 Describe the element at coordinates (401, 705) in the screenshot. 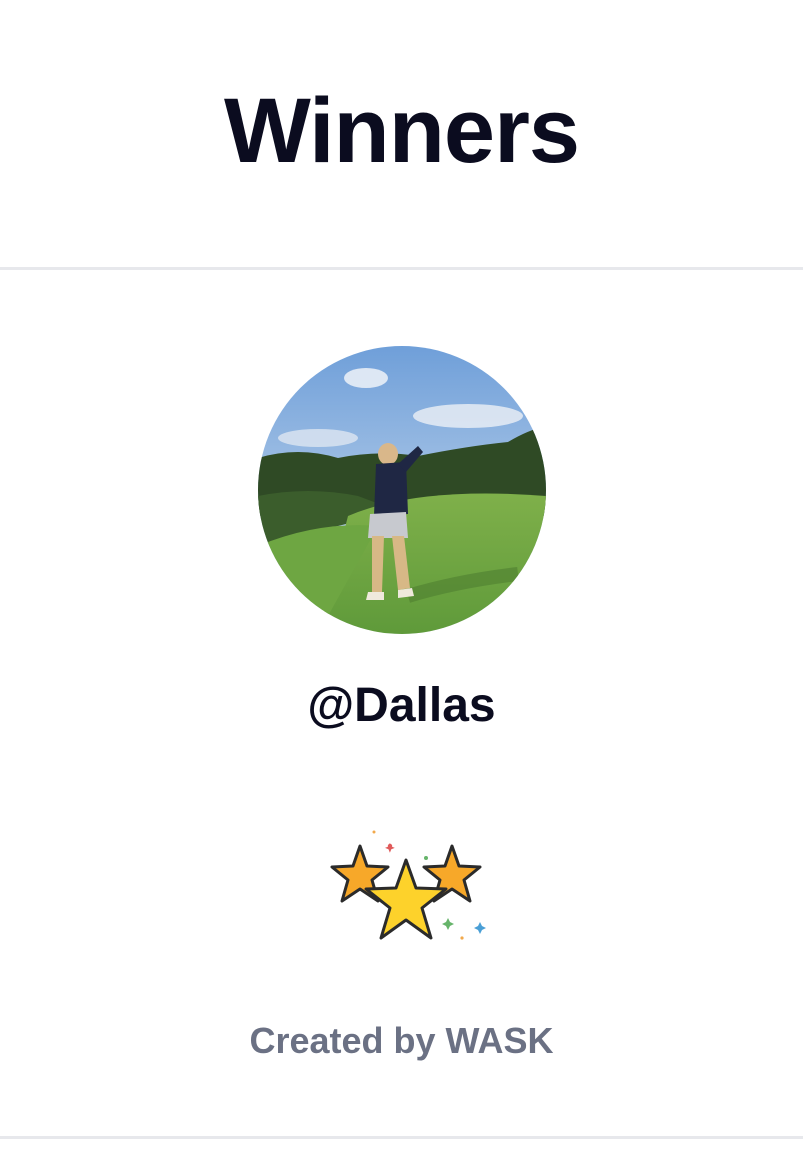

I see `winner-username: @Dallas` at that location.